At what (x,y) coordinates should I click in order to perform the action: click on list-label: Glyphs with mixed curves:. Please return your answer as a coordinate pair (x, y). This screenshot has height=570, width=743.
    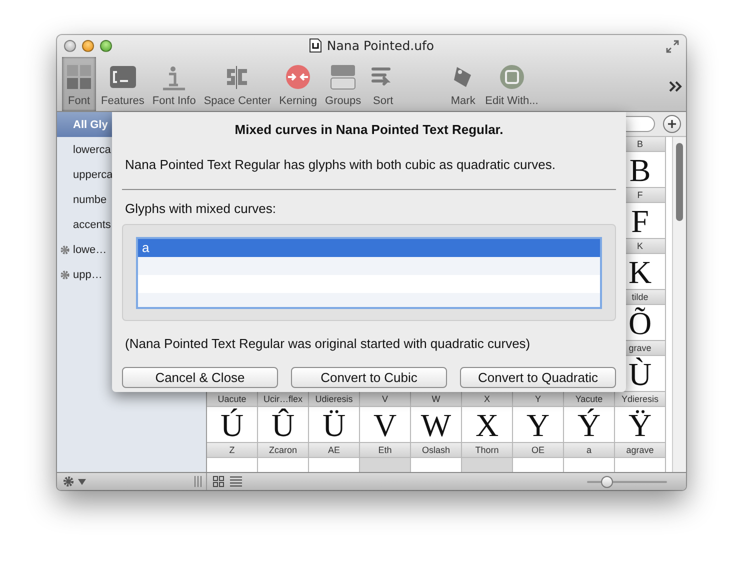
    Looking at the image, I should click on (200, 208).